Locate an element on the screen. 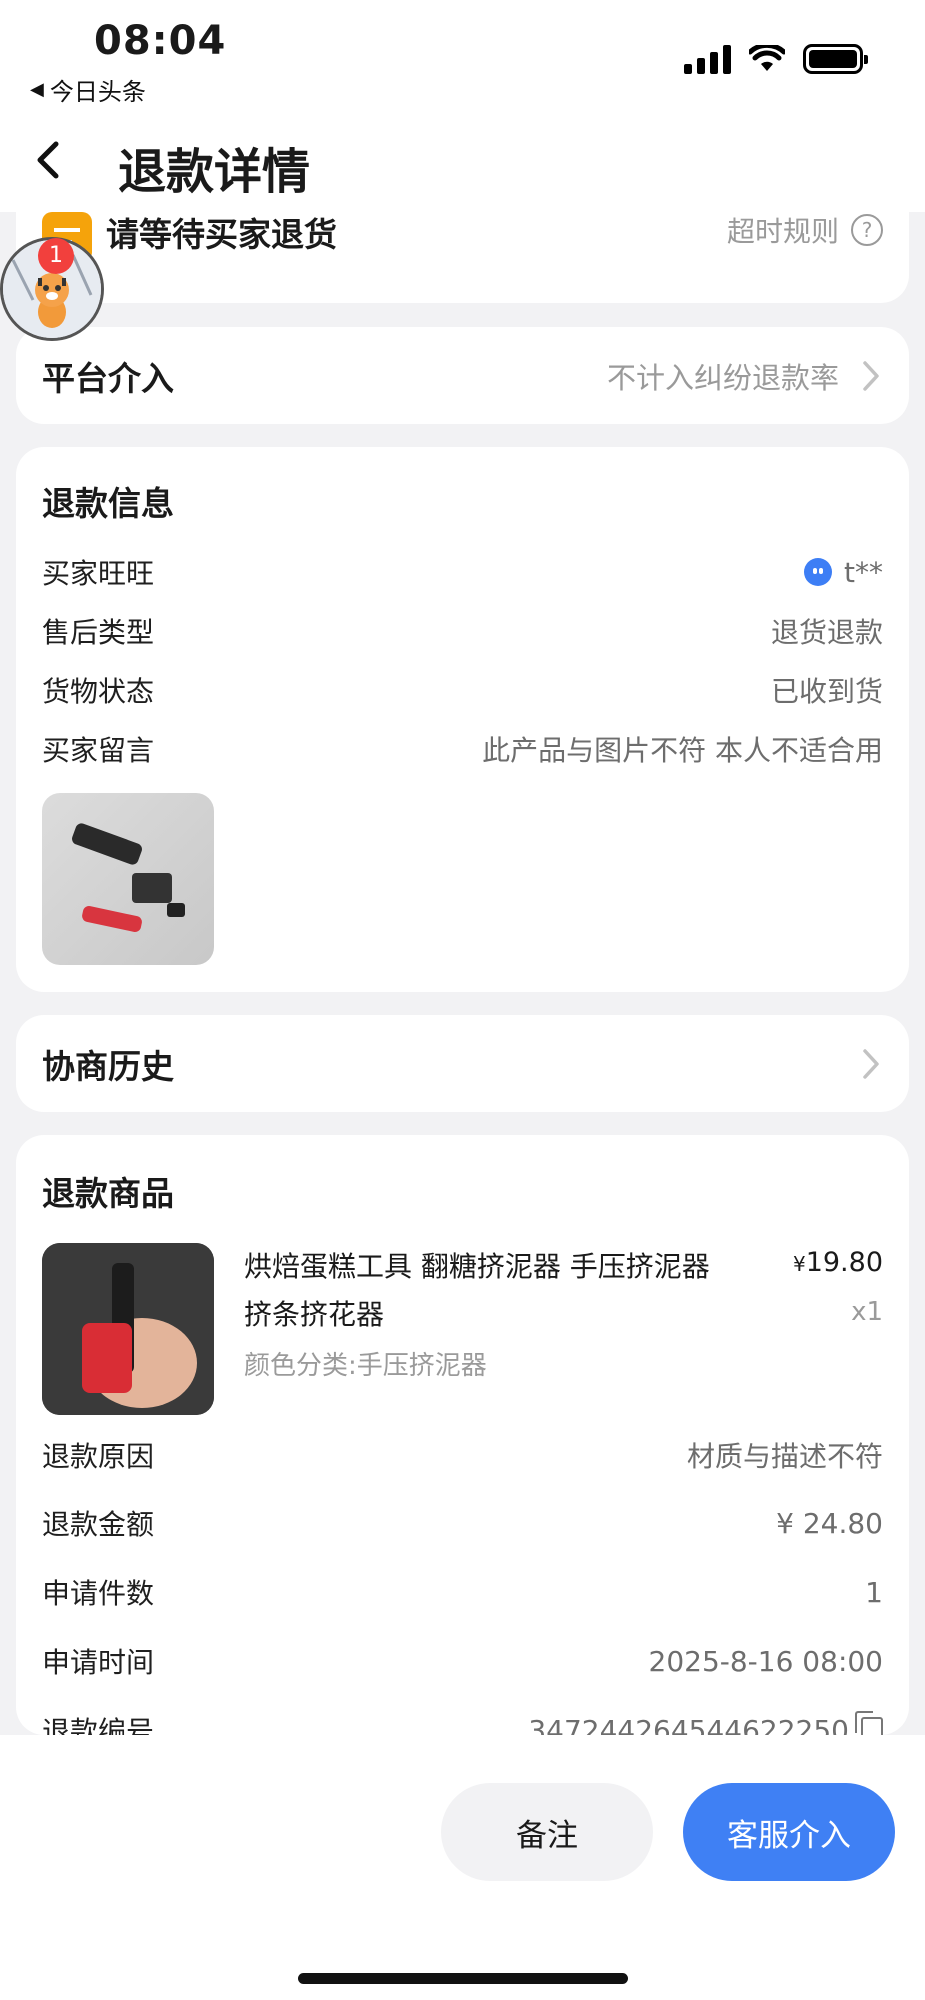  refund-status-text: 请等待买家退货 is located at coordinates (221, 234).